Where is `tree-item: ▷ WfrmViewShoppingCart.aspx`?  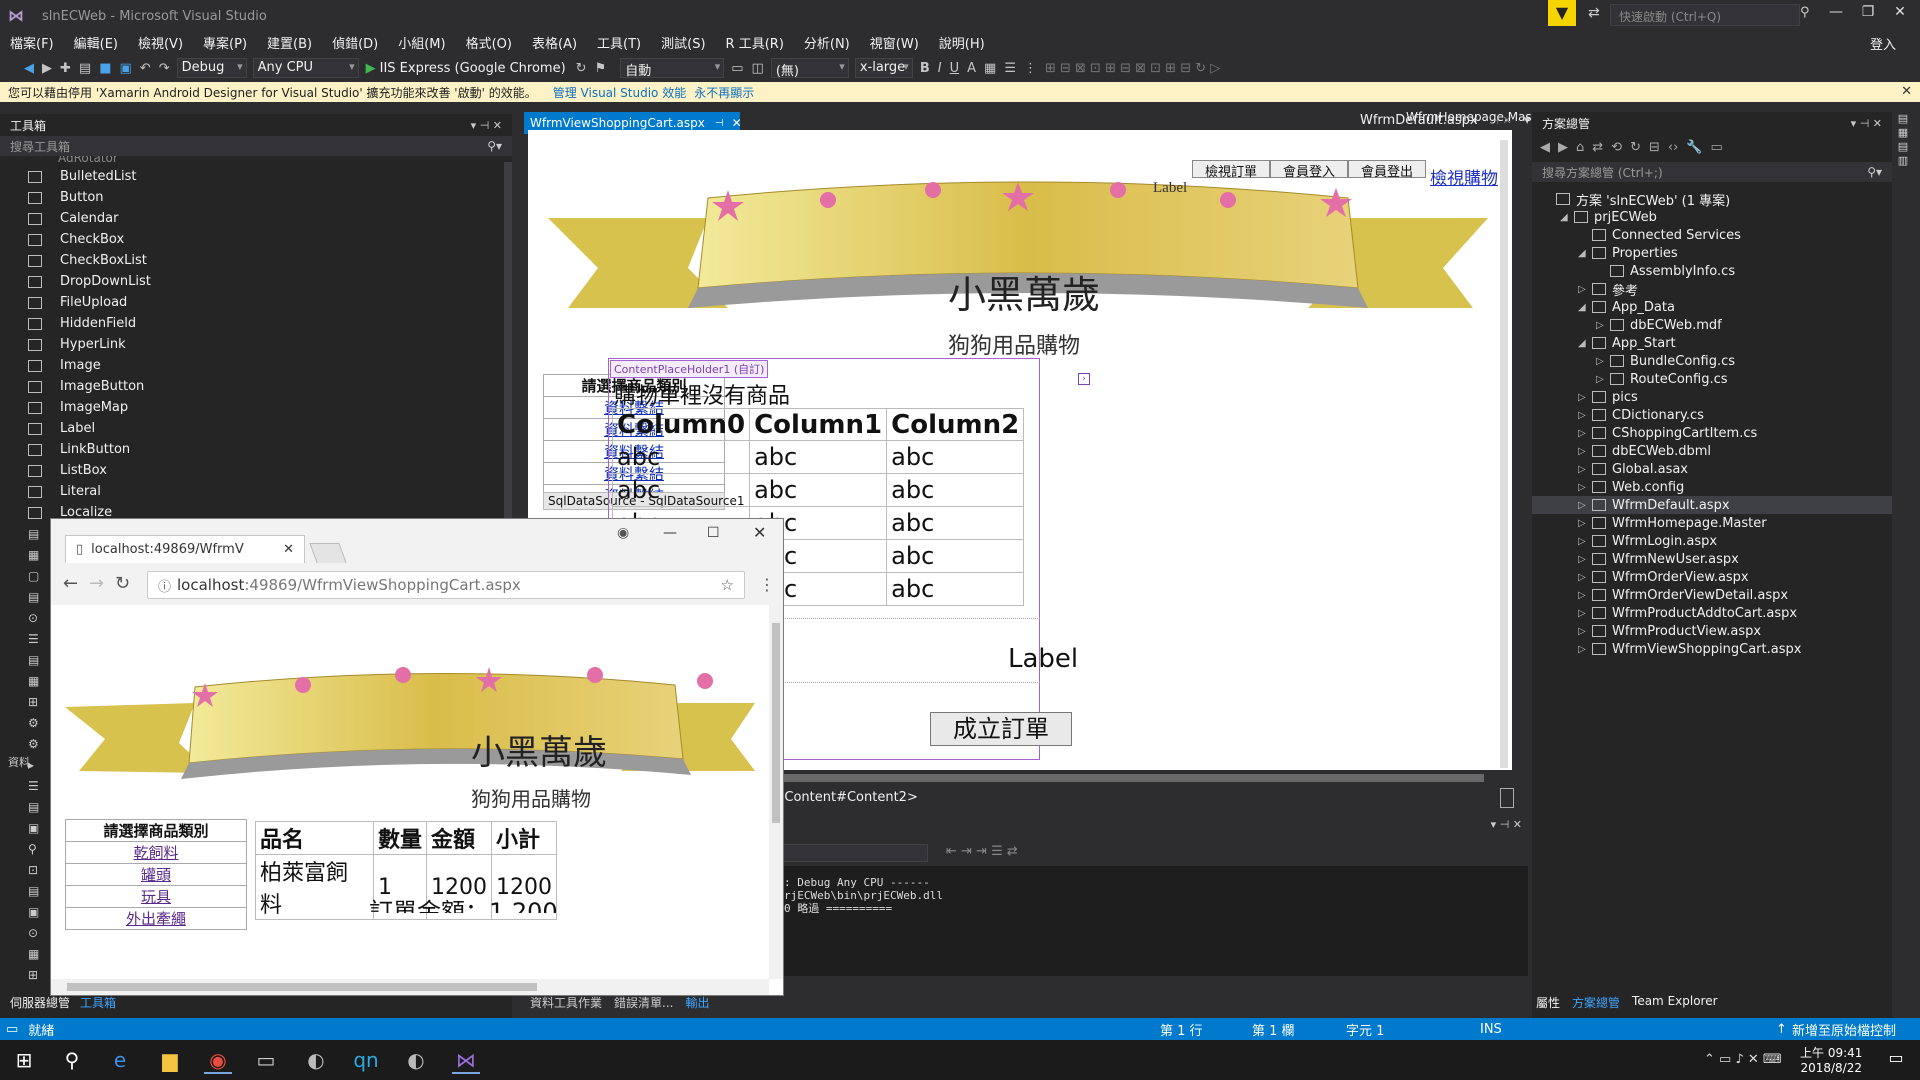
tree-item: ▷ WfrmViewShoppingCart.aspx is located at coordinates (1712, 649).